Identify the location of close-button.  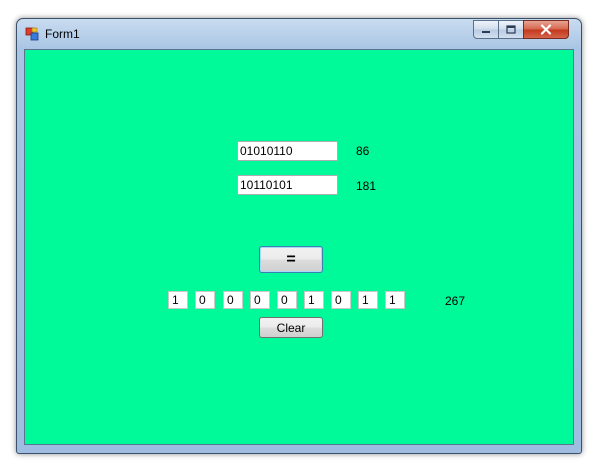
(546, 29).